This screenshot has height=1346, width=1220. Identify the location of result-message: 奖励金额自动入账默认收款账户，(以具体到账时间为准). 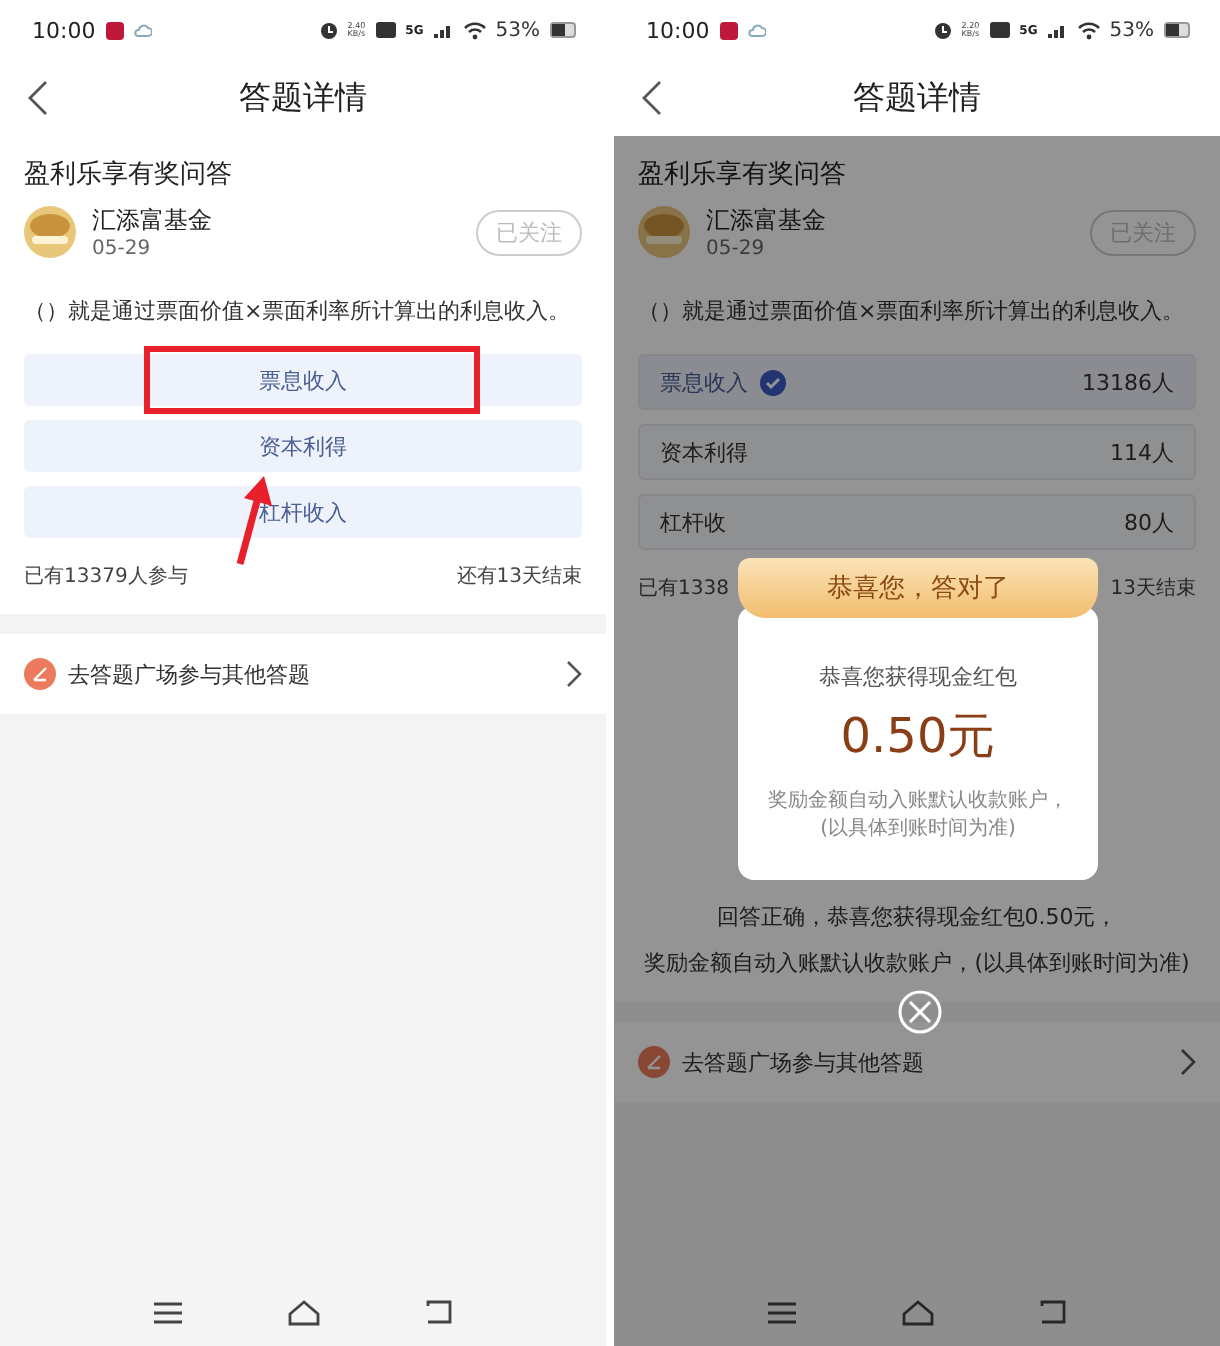
(917, 963).